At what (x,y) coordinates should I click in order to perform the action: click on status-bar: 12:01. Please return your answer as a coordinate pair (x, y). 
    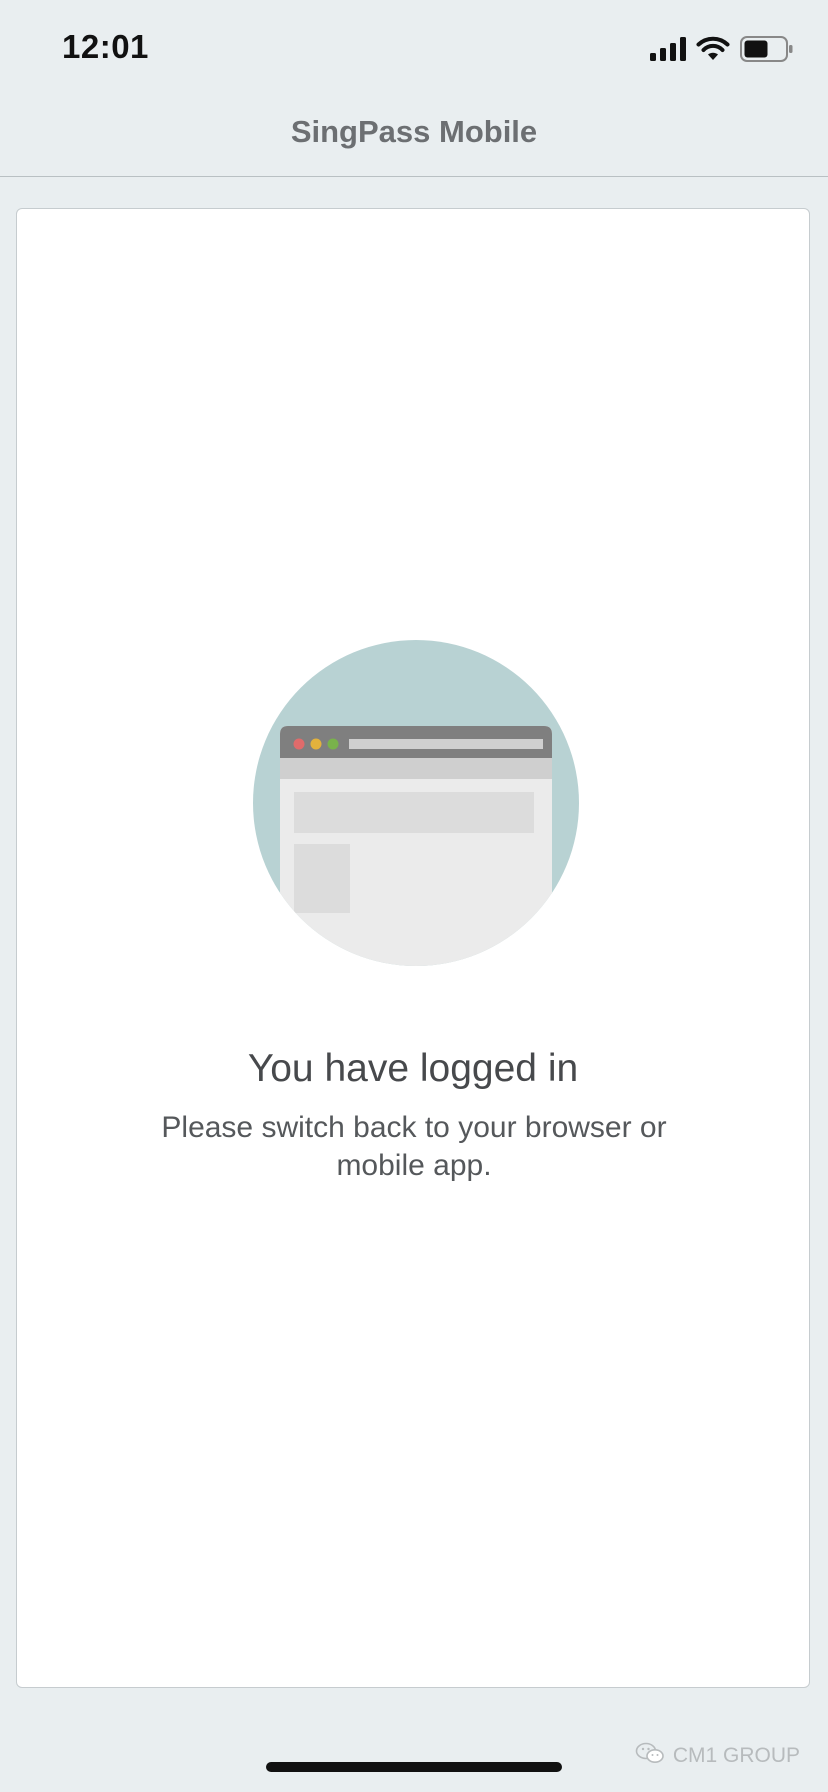
    Looking at the image, I should click on (414, 50).